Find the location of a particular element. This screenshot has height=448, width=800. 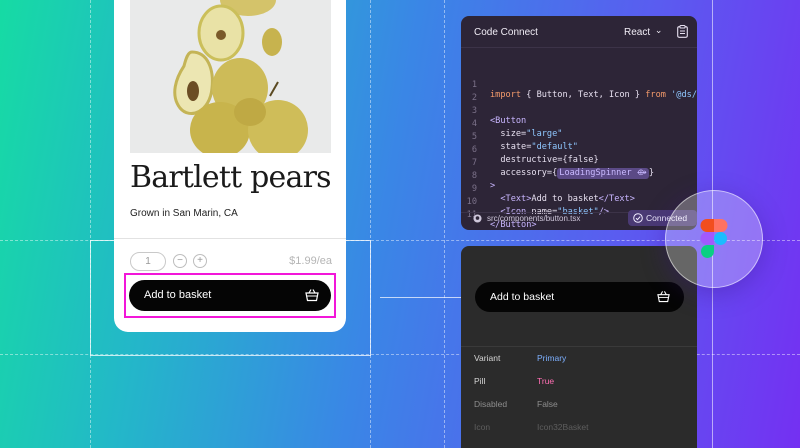

code-text: } is located at coordinates (651, 173).